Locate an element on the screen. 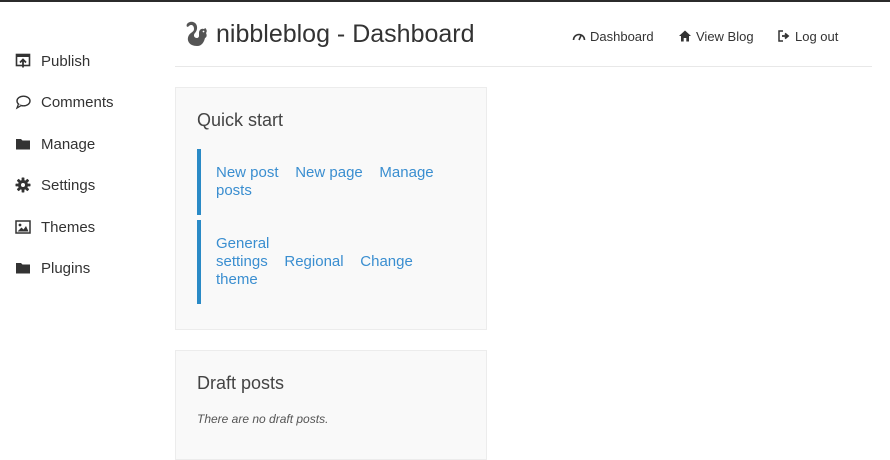  image-icon is located at coordinates (24, 227).